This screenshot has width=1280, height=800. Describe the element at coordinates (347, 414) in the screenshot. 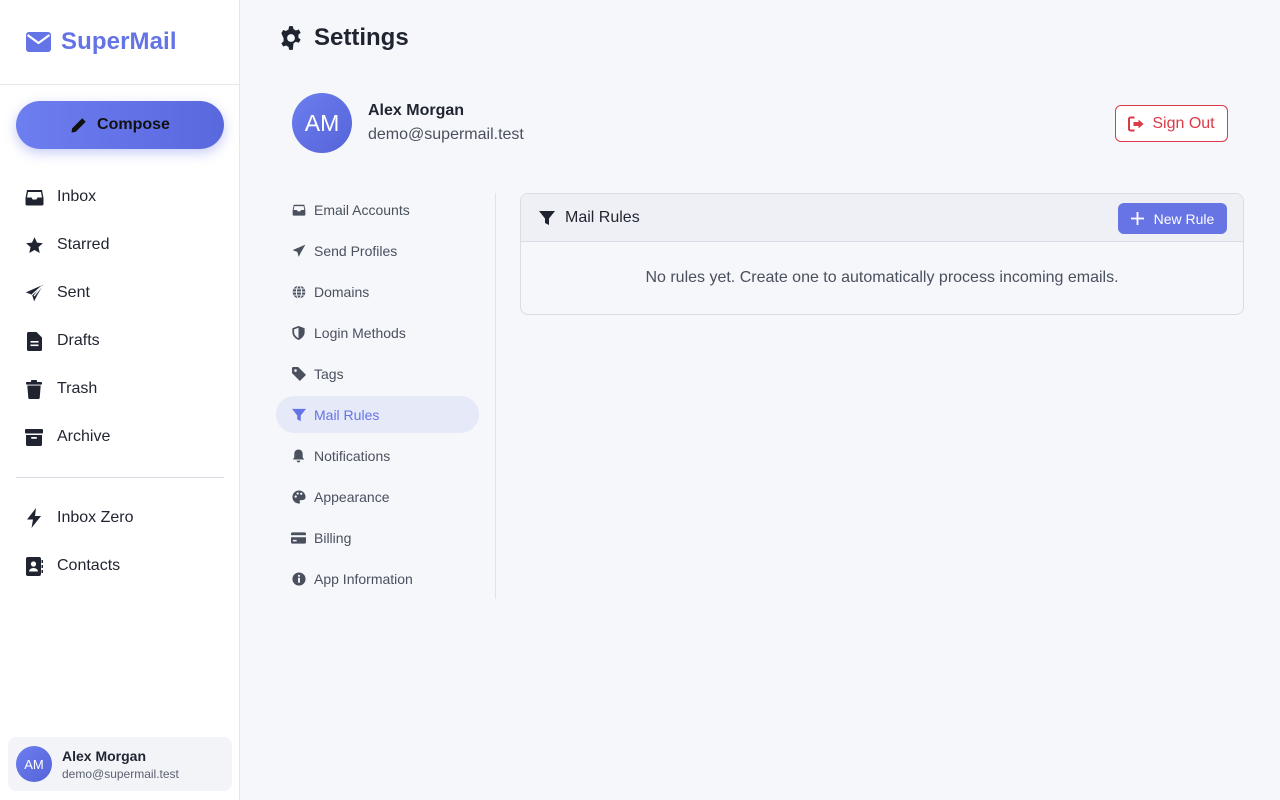

I see `settings-item-label: Mail Rules` at that location.